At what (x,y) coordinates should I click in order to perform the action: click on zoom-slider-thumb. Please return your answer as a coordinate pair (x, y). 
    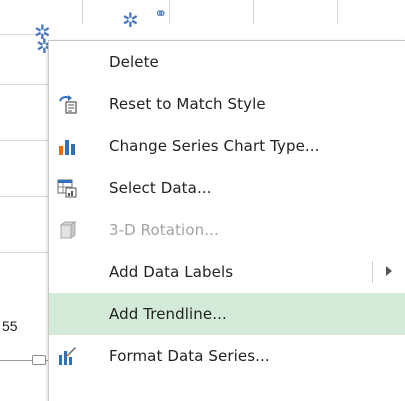
    Looking at the image, I should click on (39, 360).